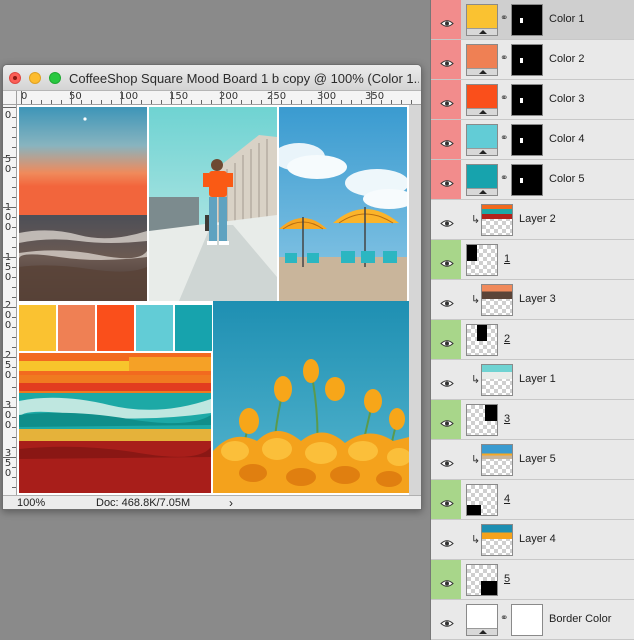  Describe the element at coordinates (507, 419) in the screenshot. I see `layer-name: 3` at that location.